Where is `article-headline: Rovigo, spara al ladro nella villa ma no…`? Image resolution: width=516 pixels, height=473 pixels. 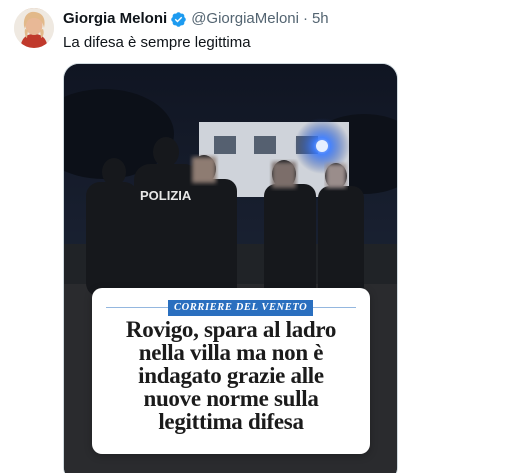 article-headline: Rovigo, spara al ladro nella villa ma no… is located at coordinates (231, 375).